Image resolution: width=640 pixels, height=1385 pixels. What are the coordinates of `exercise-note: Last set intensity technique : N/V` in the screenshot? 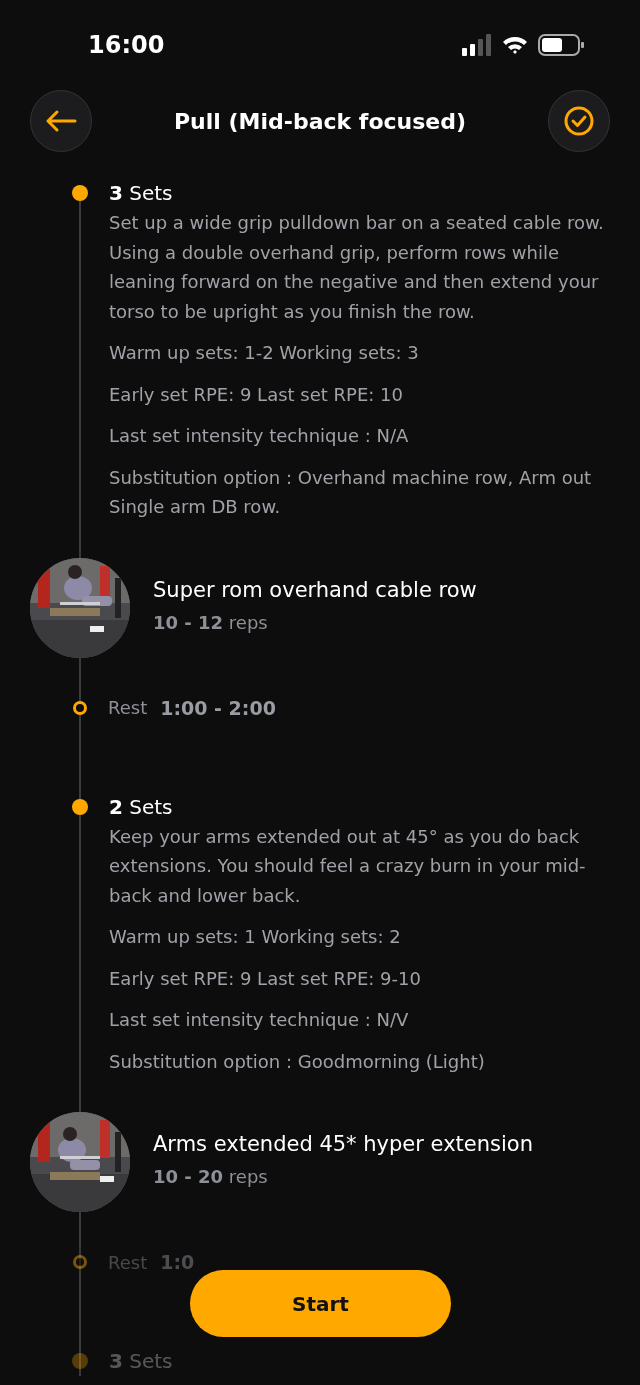 It's located at (259, 1020).